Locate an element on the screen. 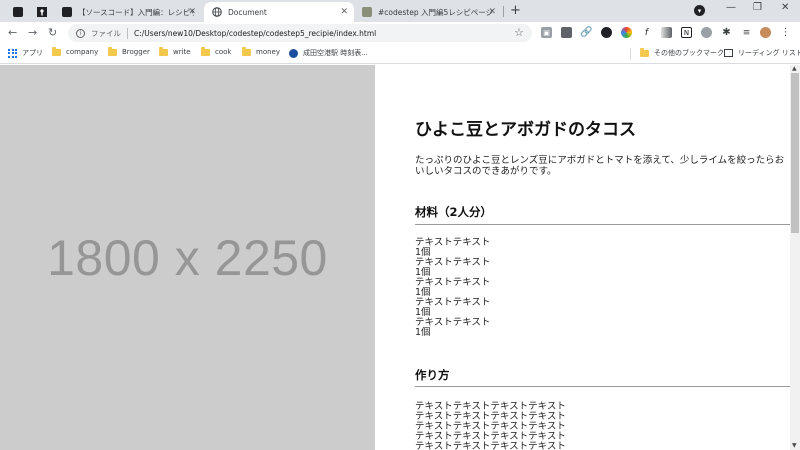  bookmark-company: company is located at coordinates (75, 51).